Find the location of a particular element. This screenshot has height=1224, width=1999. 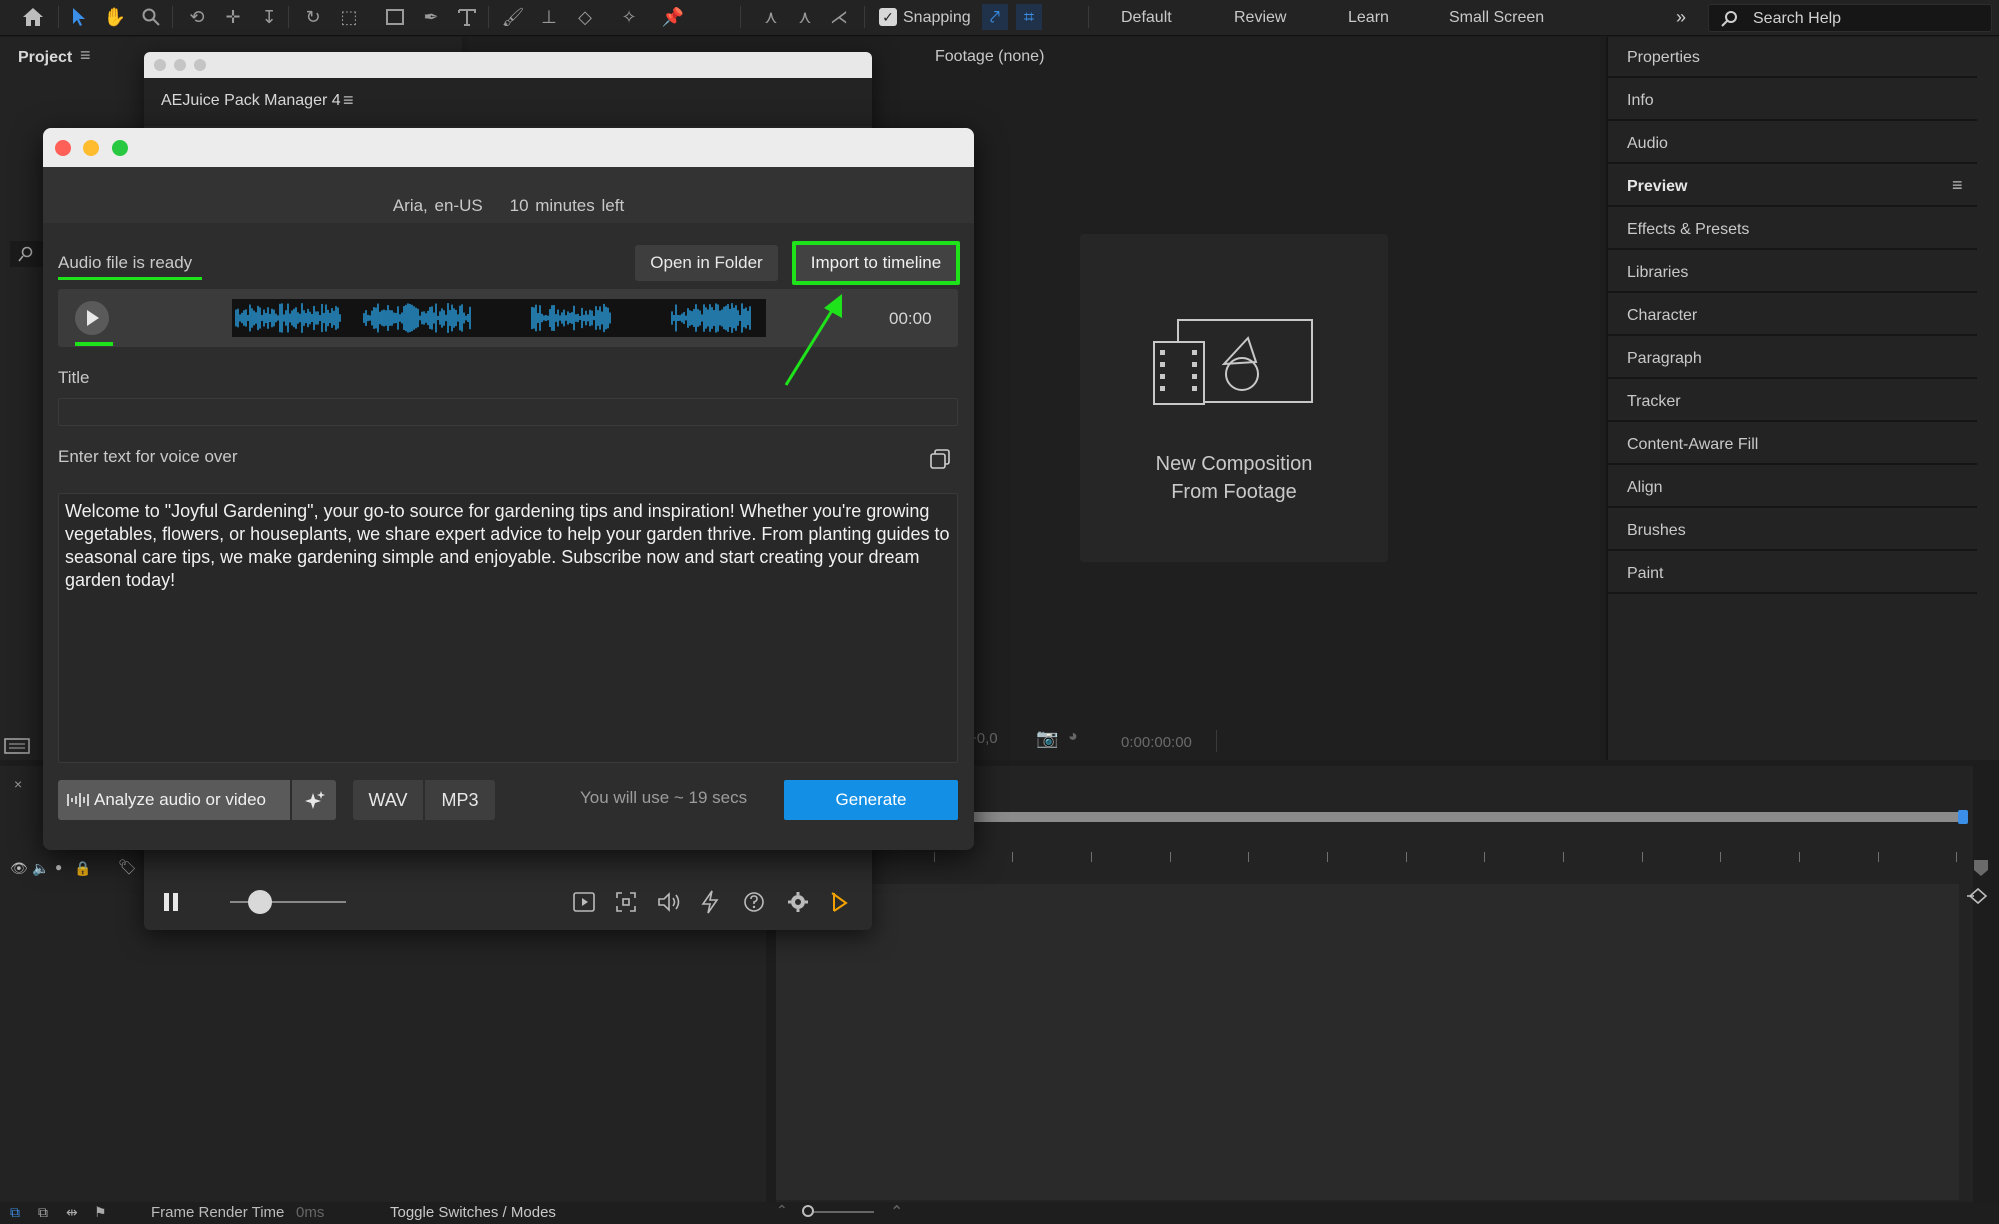

pen-tool-icon: ✒ is located at coordinates (431, 17).